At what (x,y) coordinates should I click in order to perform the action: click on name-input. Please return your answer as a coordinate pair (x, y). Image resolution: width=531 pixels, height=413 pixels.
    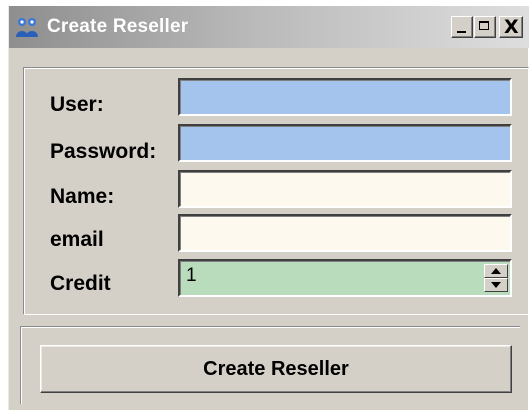
    Looking at the image, I should click on (345, 189).